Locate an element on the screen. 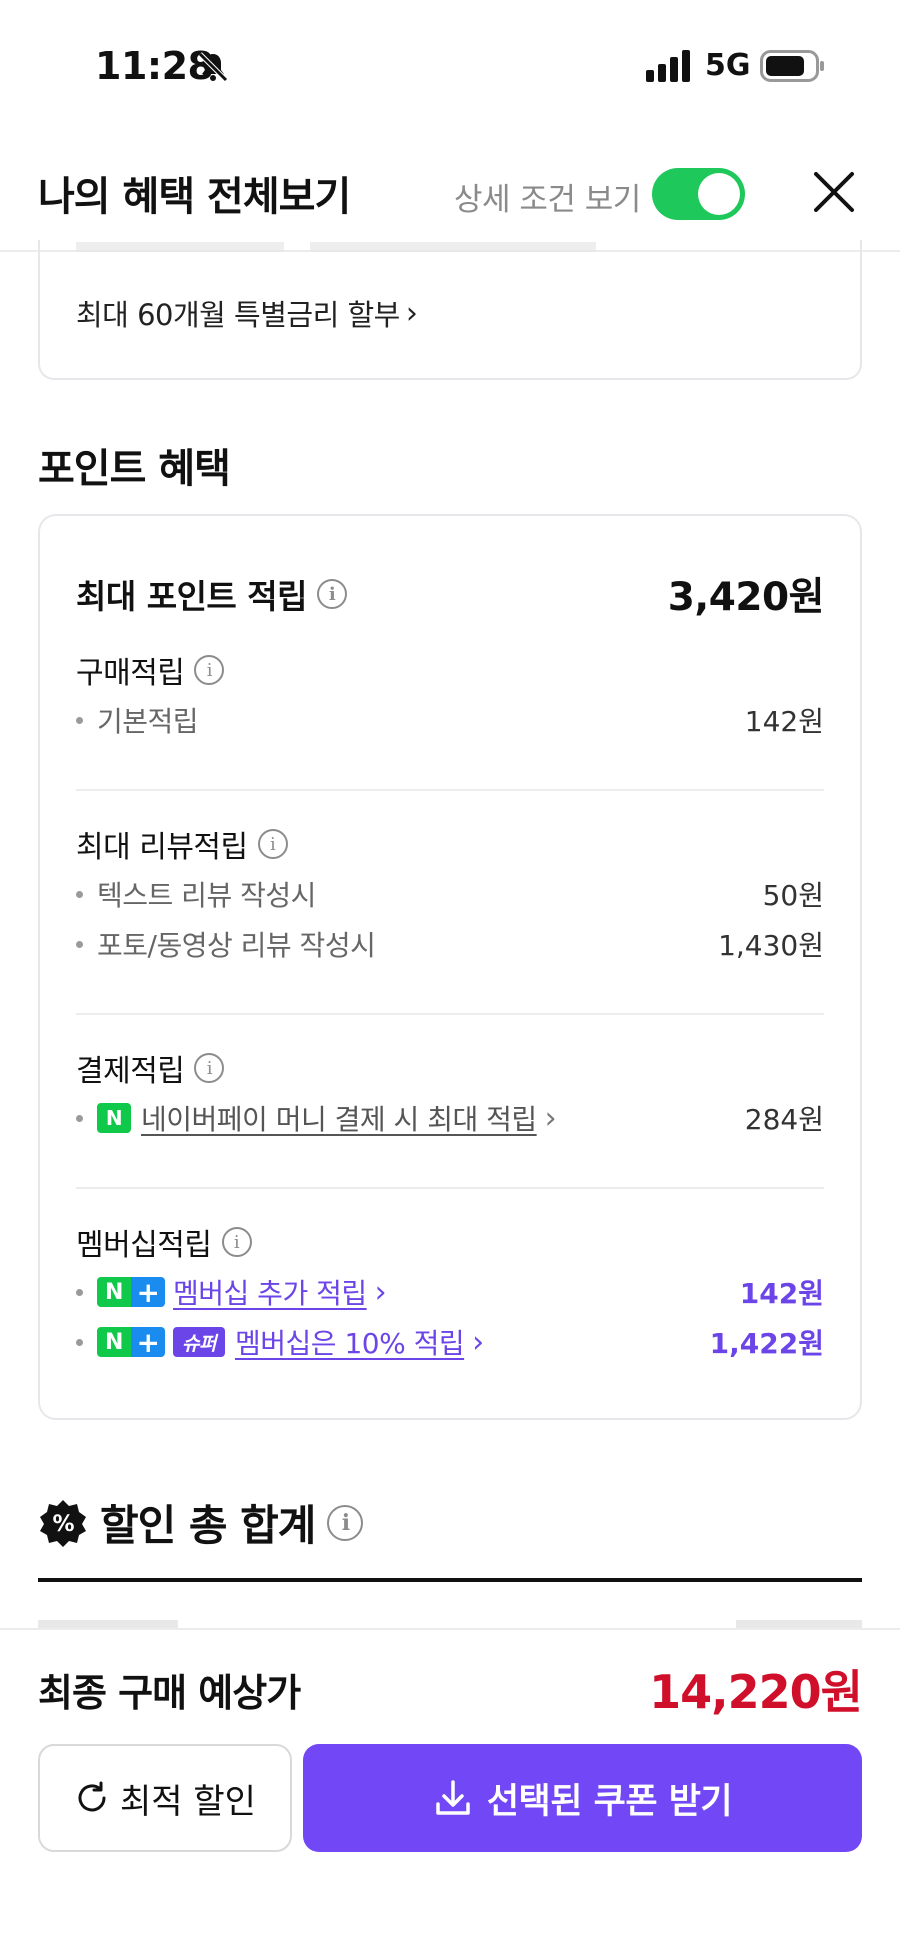 The width and height of the screenshot is (900, 1951). membership-header: 멤버십적립 i is located at coordinates (450, 1242).